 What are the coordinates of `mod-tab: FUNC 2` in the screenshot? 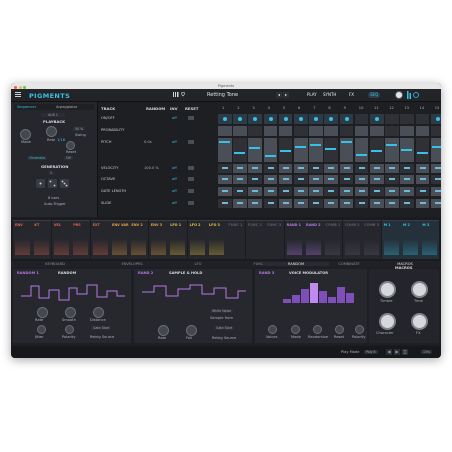 It's located at (255, 239).